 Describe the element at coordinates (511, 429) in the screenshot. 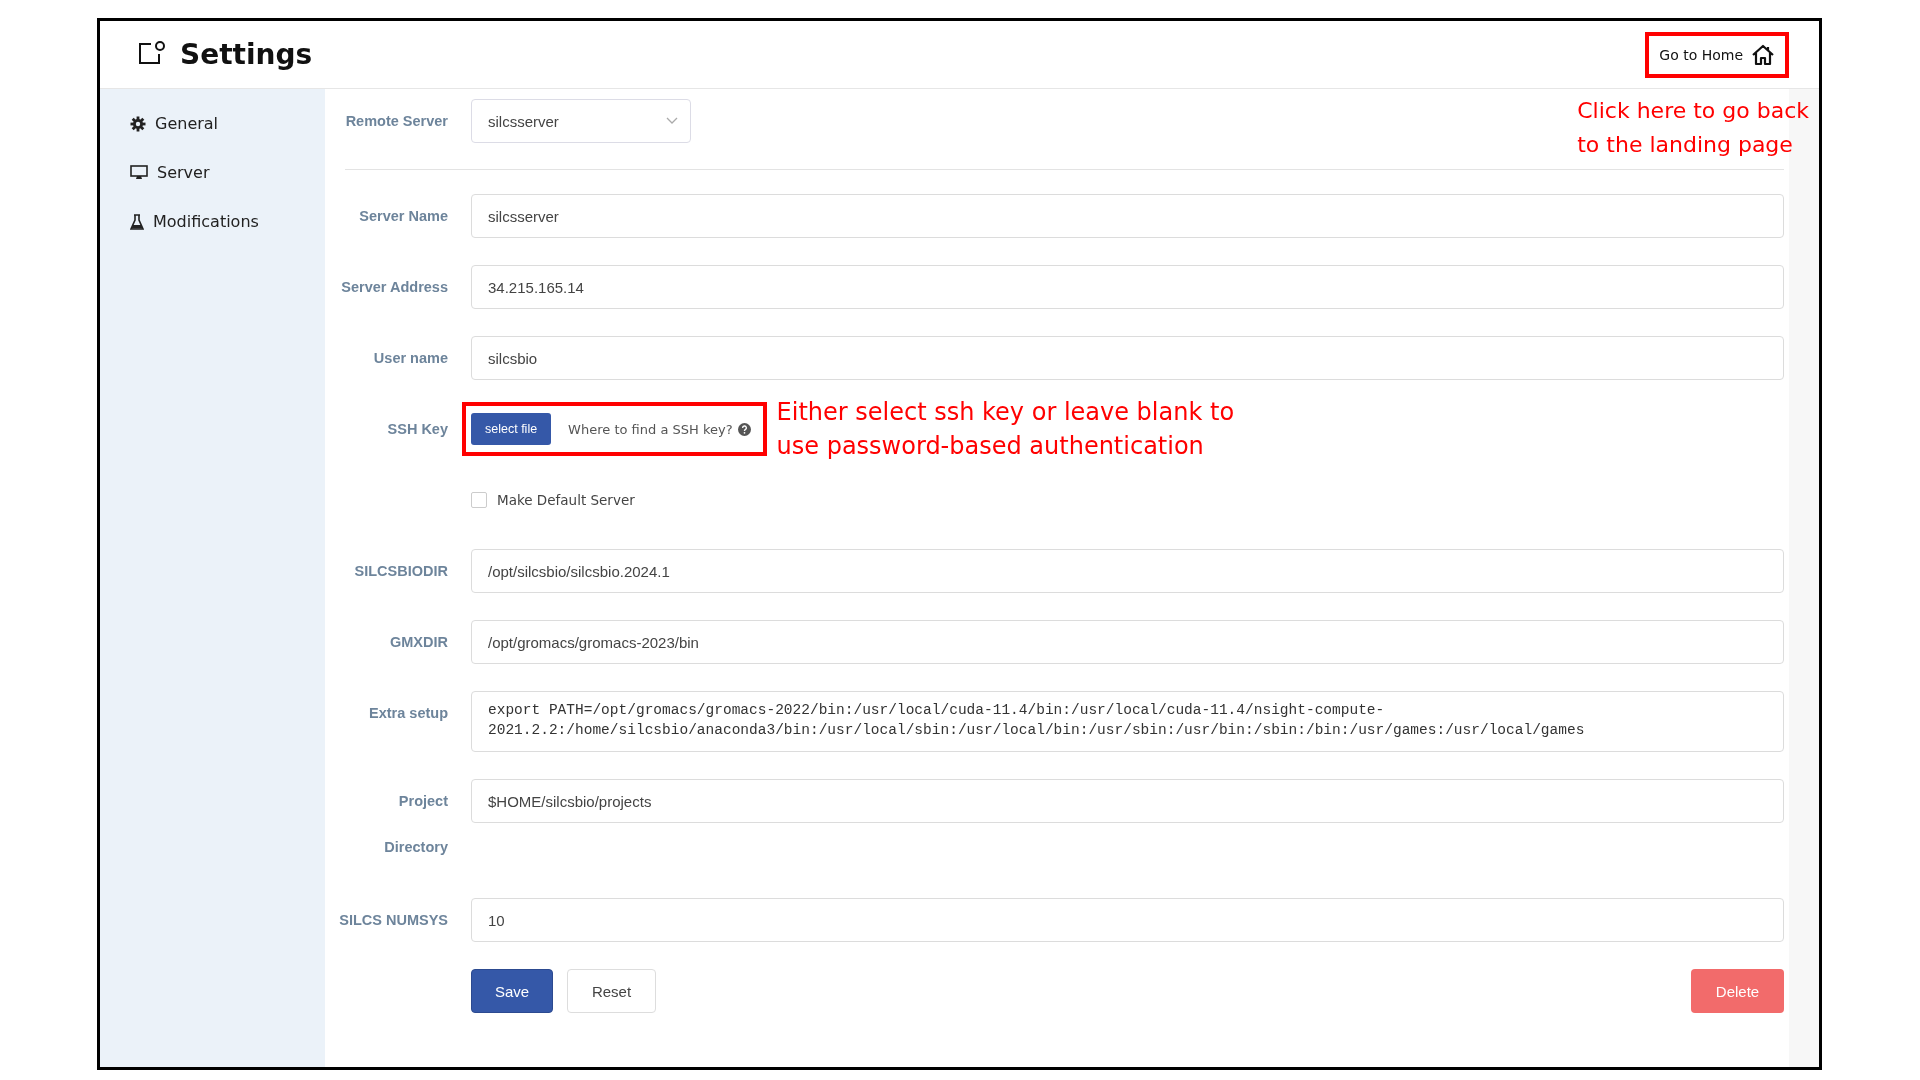

I see `select-file-button: select file` at that location.